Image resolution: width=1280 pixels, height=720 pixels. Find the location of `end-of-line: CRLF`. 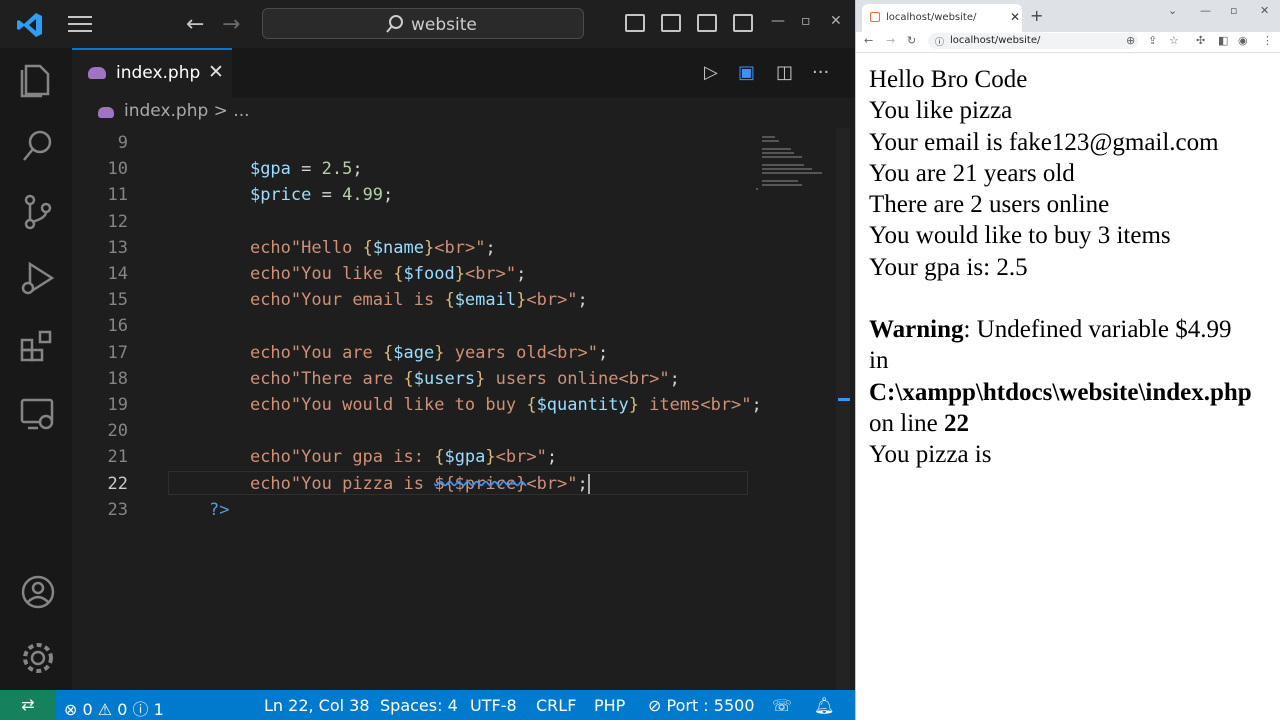

end-of-line: CRLF is located at coordinates (556, 705).